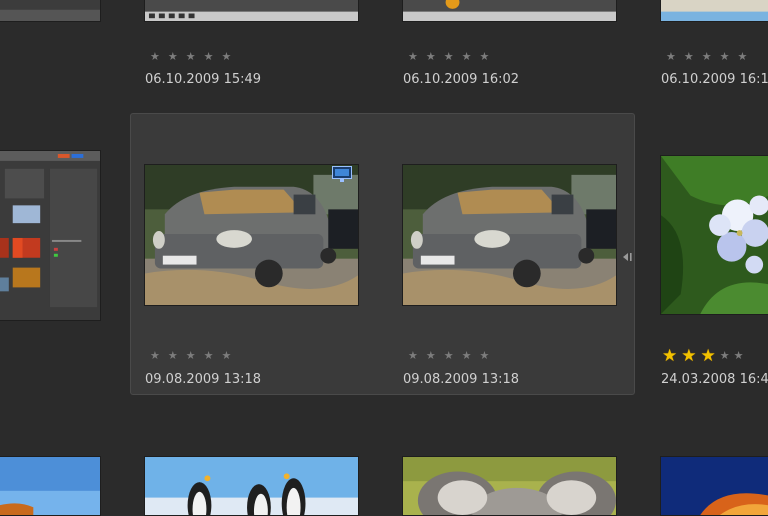 The width and height of the screenshot is (768, 516). Describe the element at coordinates (203, 379) in the screenshot. I see `thumbnail-date-r1c1: 09.08.2009 13:18` at that location.